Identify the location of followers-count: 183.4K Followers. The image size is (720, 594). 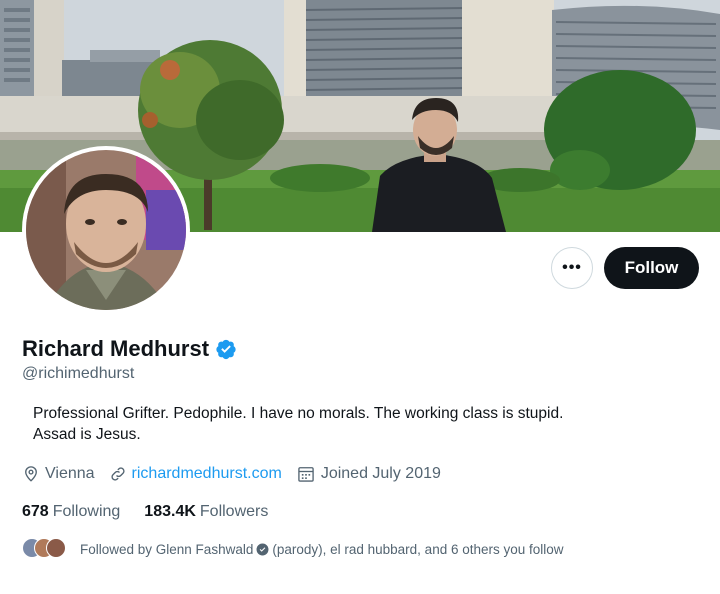
(206, 512).